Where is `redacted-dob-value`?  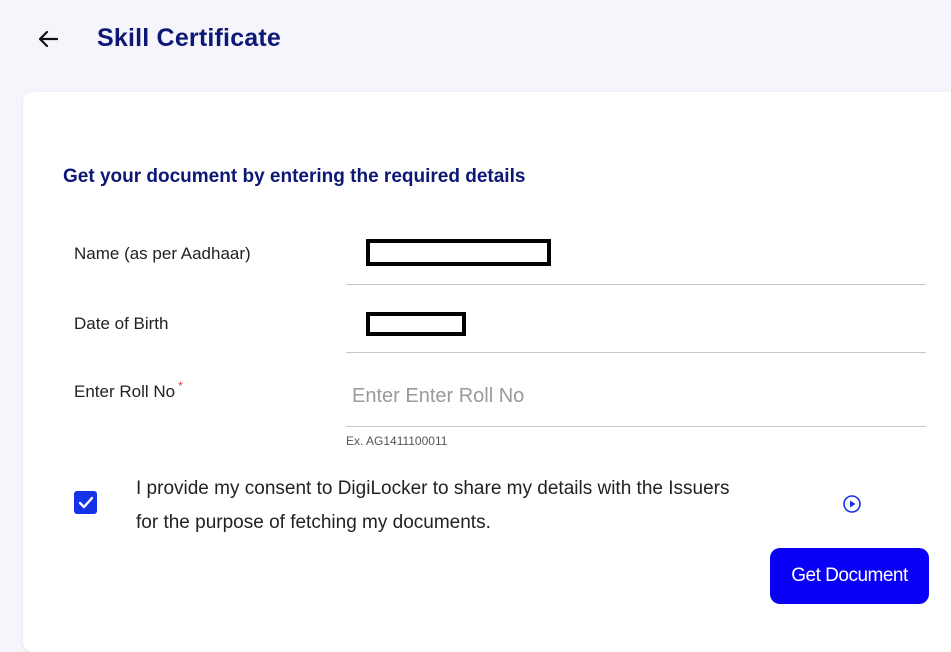
redacted-dob-value is located at coordinates (416, 324).